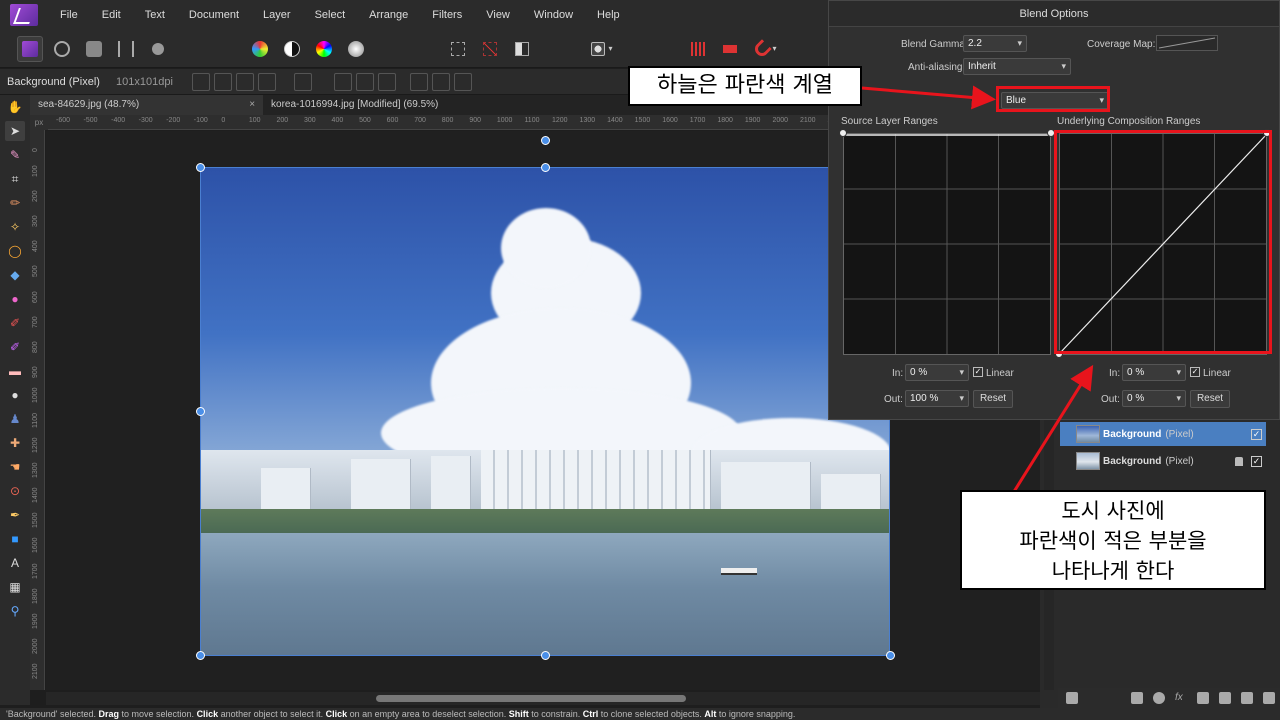 Image resolution: width=1280 pixels, height=720 pixels. What do you see at coordinates (15, 491) in the screenshot?
I see `red-eye-tool: ⊙` at bounding box center [15, 491].